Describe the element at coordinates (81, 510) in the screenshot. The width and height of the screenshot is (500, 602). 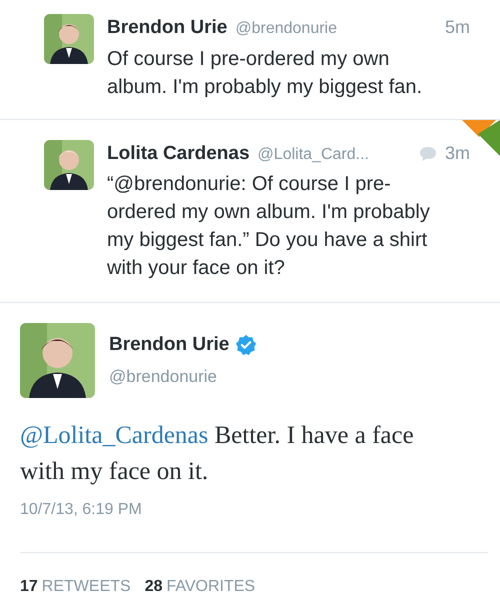
I see `tweet-timestamp: 10/7/13, 6:19 PM` at that location.